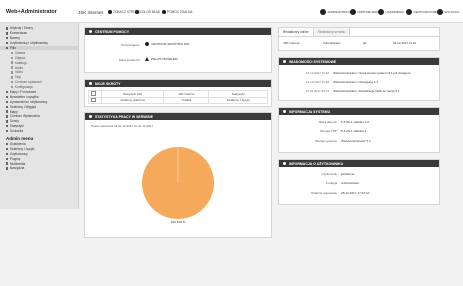  Describe the element at coordinates (147, 44) in the screenshot. I see `lifebuoy-icon` at that location.